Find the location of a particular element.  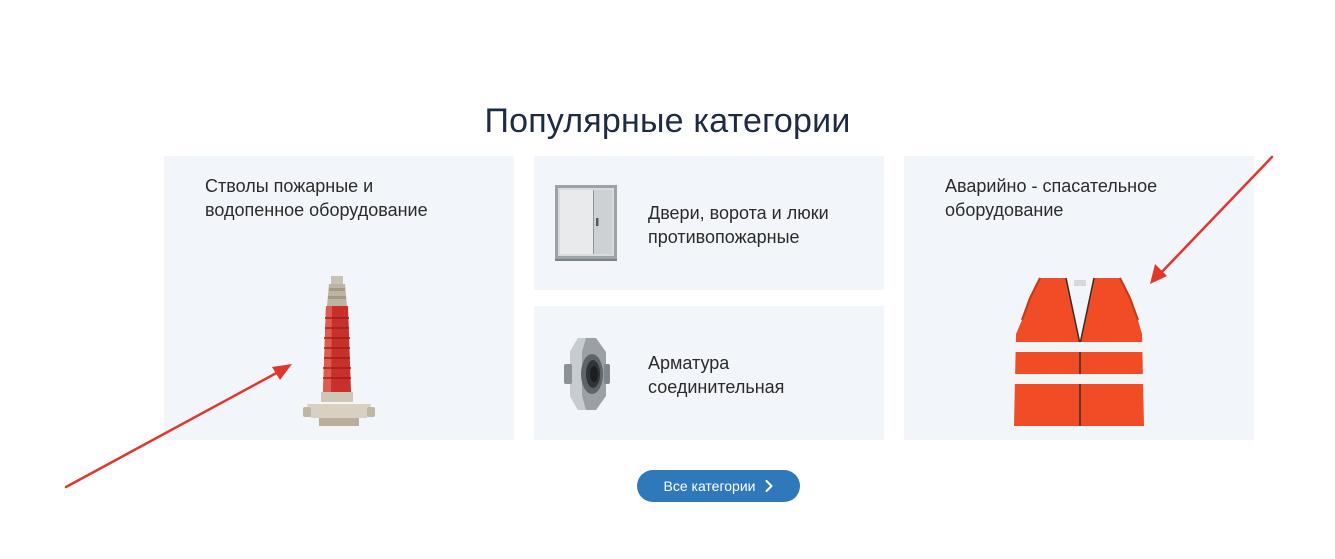

category-title-doors: Двери, ворота и люки противопожарные is located at coordinates (738, 225).